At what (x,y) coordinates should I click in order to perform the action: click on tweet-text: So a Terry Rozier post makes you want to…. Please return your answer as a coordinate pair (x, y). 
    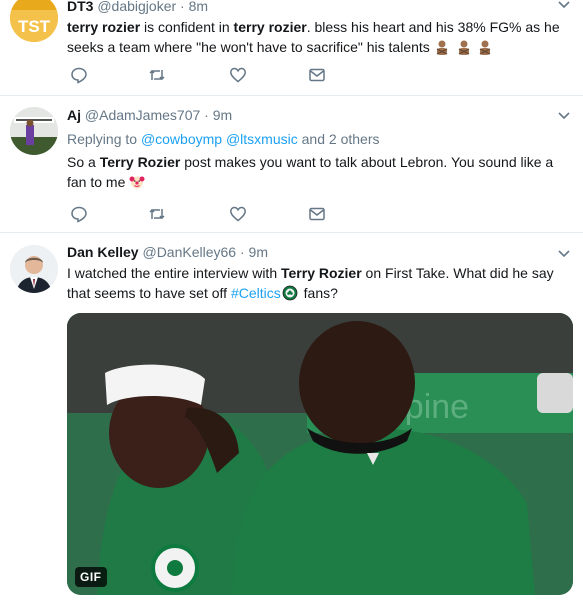
    Looking at the image, I should click on (318, 172).